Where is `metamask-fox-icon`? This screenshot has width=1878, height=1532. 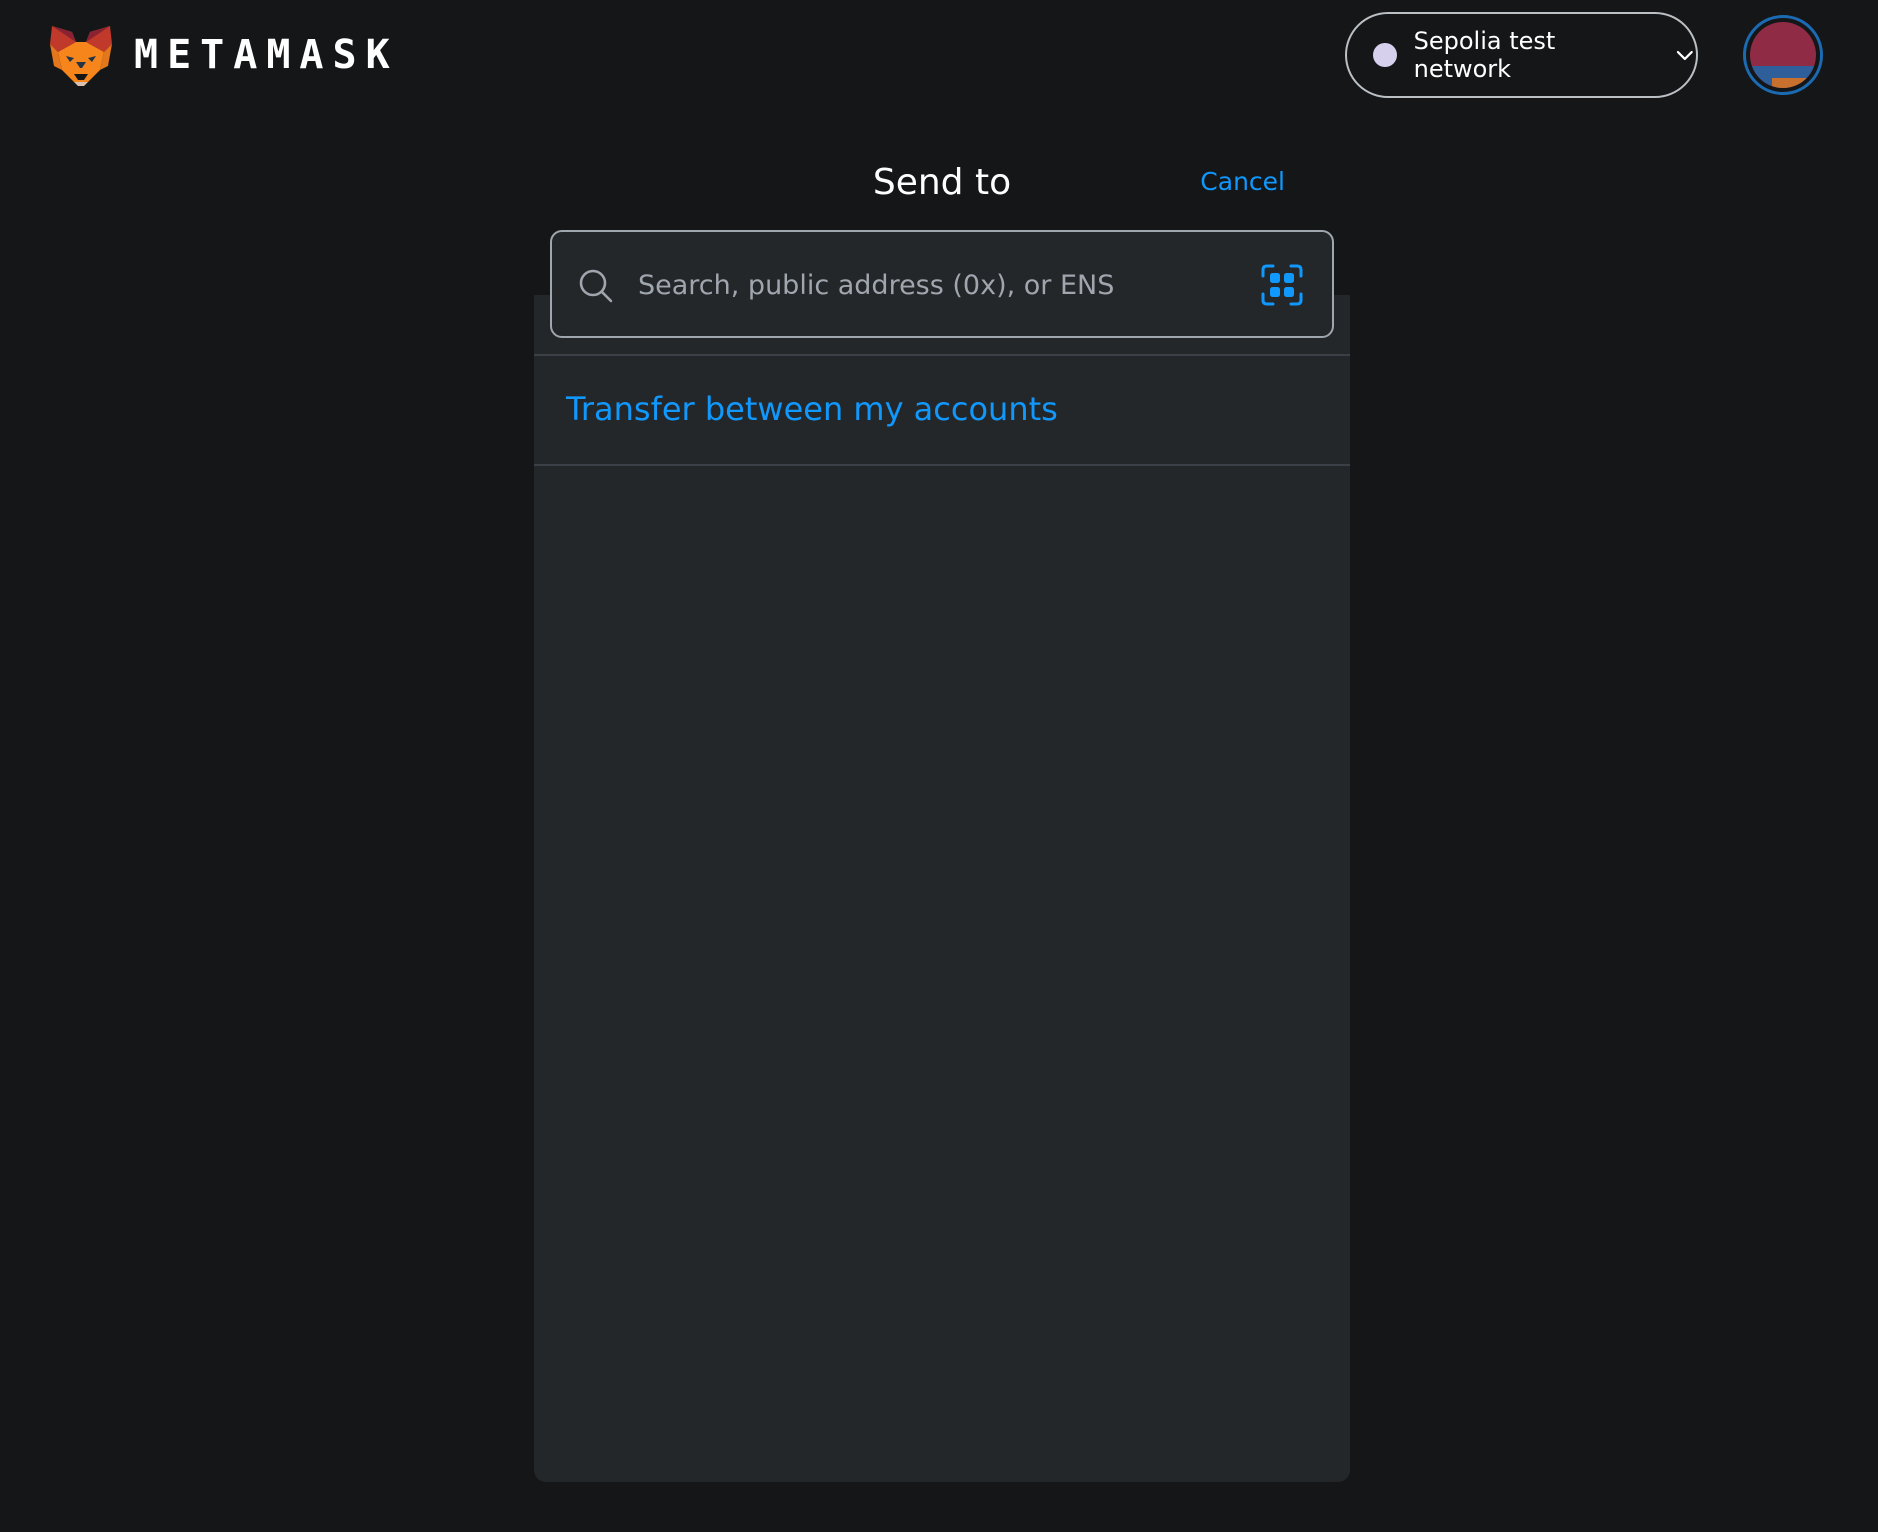
metamask-fox-icon is located at coordinates (81, 56).